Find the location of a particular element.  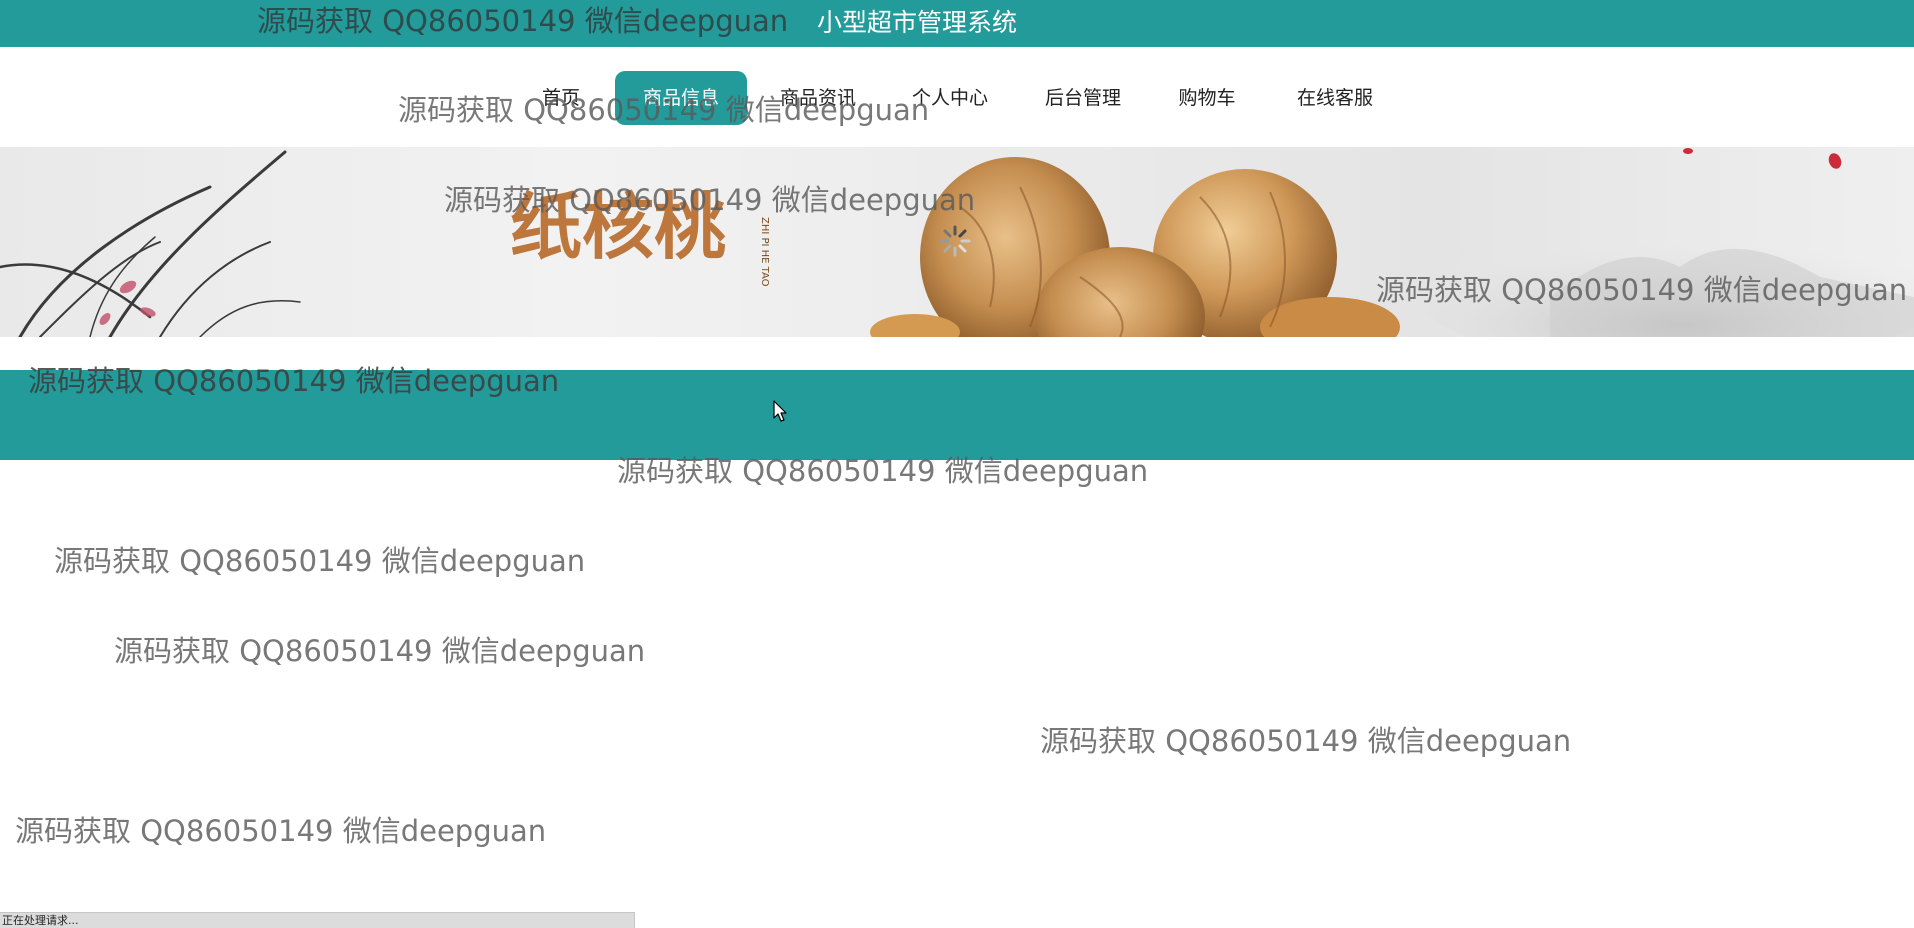

main-nav: 首页 商品信息 商品资讯 个人中心 后台管理 购物车 在线客服 is located at coordinates (957, 97).